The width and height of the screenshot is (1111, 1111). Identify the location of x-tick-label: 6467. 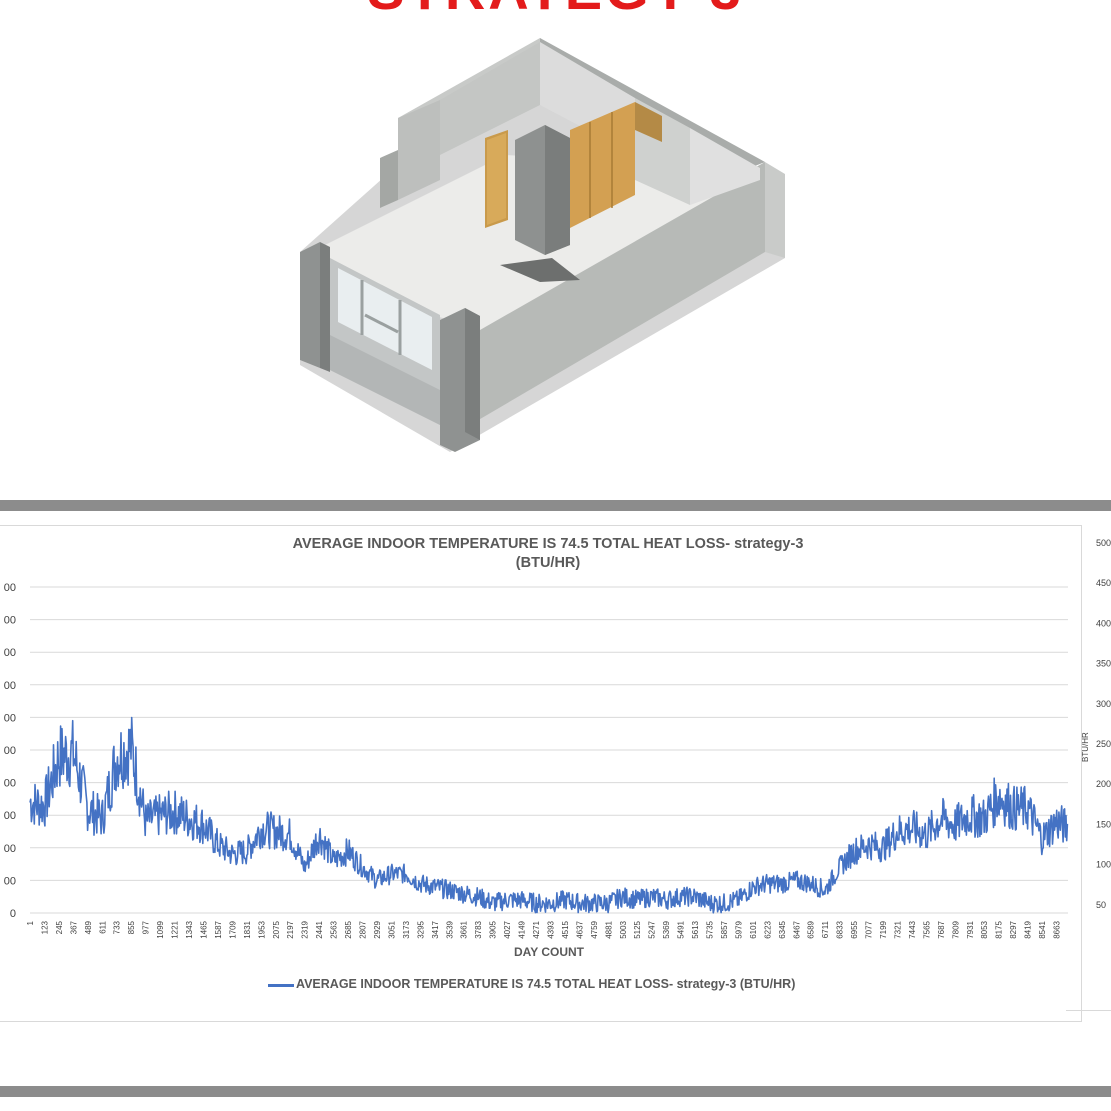
(796, 929).